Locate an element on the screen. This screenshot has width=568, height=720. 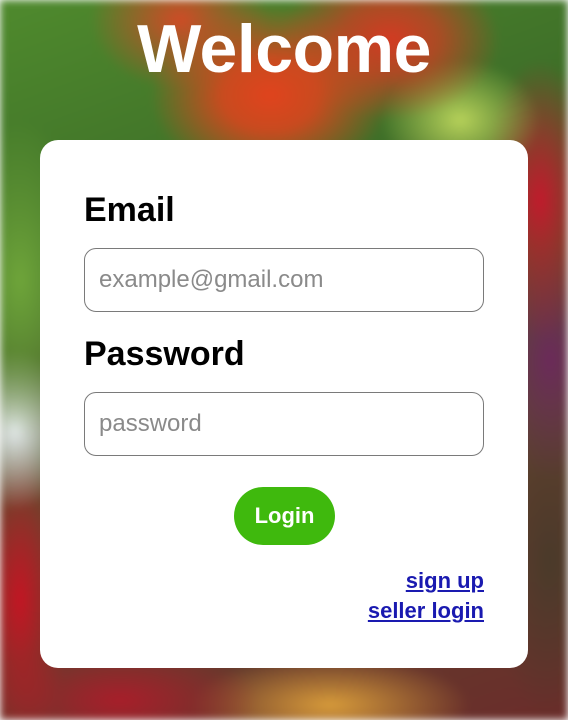
seller-login-link: seller login is located at coordinates (426, 611).